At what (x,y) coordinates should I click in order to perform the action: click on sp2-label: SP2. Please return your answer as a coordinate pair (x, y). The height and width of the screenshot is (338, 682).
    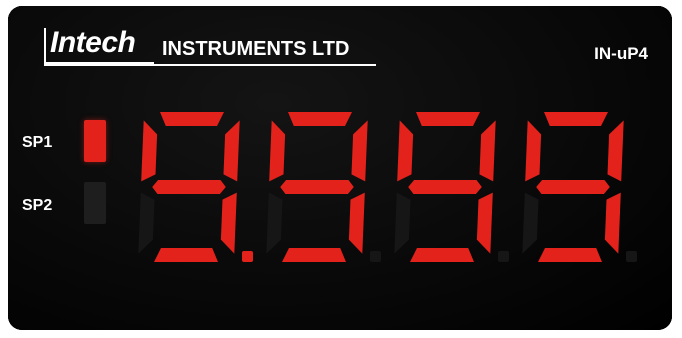
    Looking at the image, I should click on (37, 205).